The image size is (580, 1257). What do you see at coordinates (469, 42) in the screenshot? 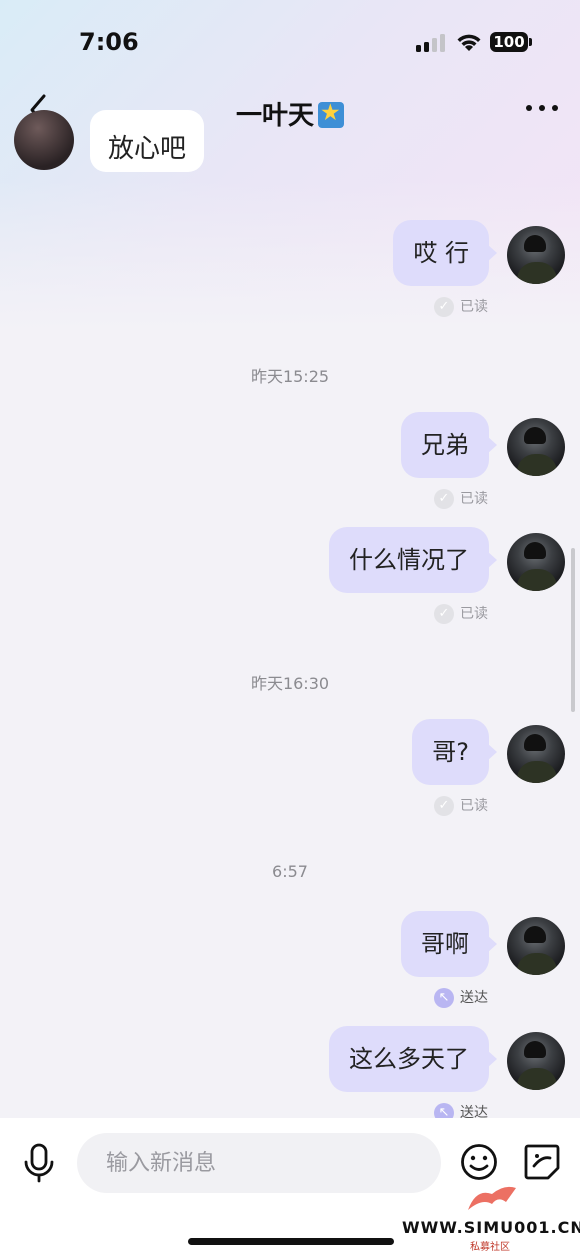
I see `wifi-icon` at bounding box center [469, 42].